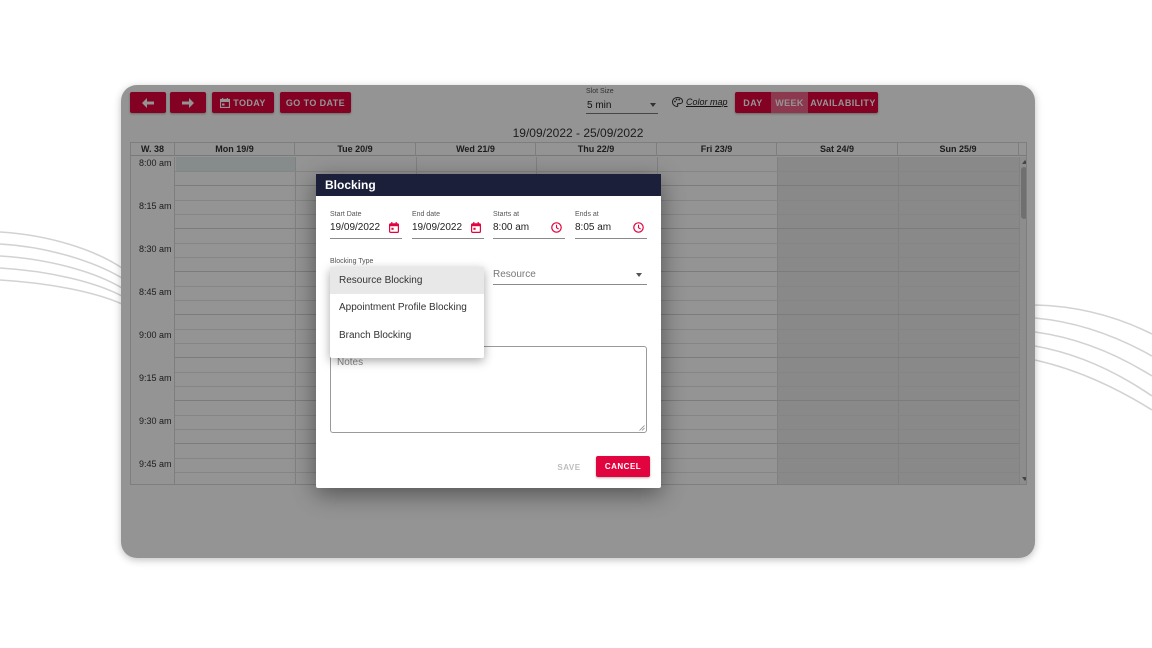  Describe the element at coordinates (426, 214) in the screenshot. I see `end-date-label: End date` at that location.